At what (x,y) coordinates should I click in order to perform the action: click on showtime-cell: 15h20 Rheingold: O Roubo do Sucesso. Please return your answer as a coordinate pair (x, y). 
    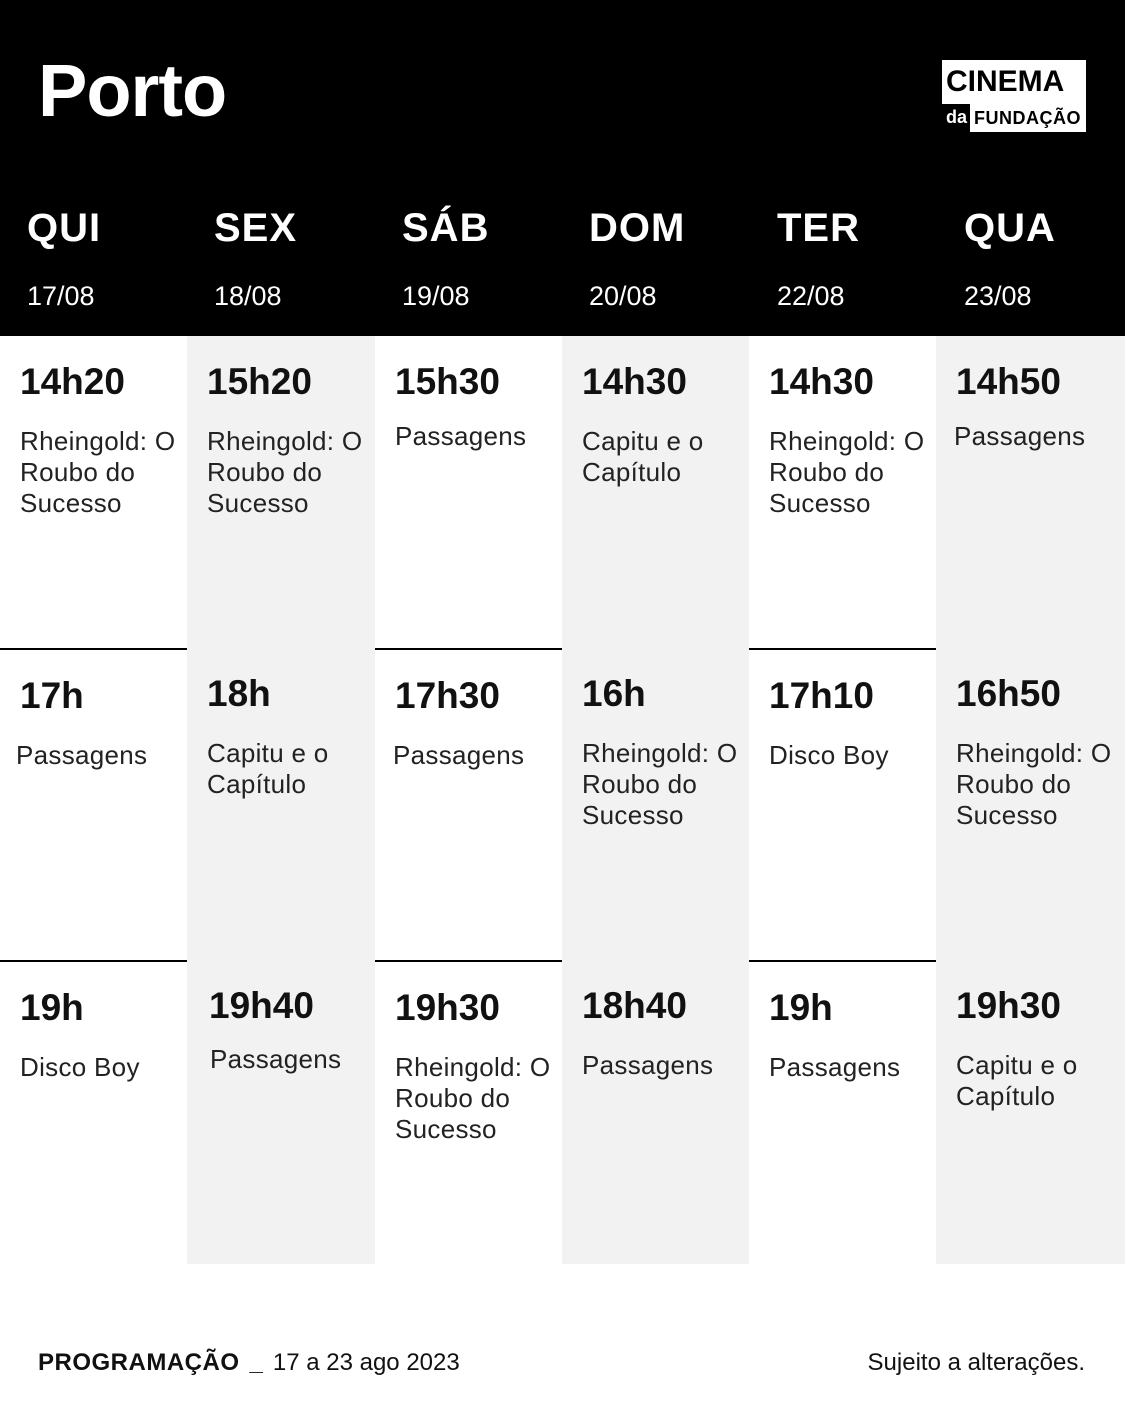
    Looking at the image, I should click on (281, 492).